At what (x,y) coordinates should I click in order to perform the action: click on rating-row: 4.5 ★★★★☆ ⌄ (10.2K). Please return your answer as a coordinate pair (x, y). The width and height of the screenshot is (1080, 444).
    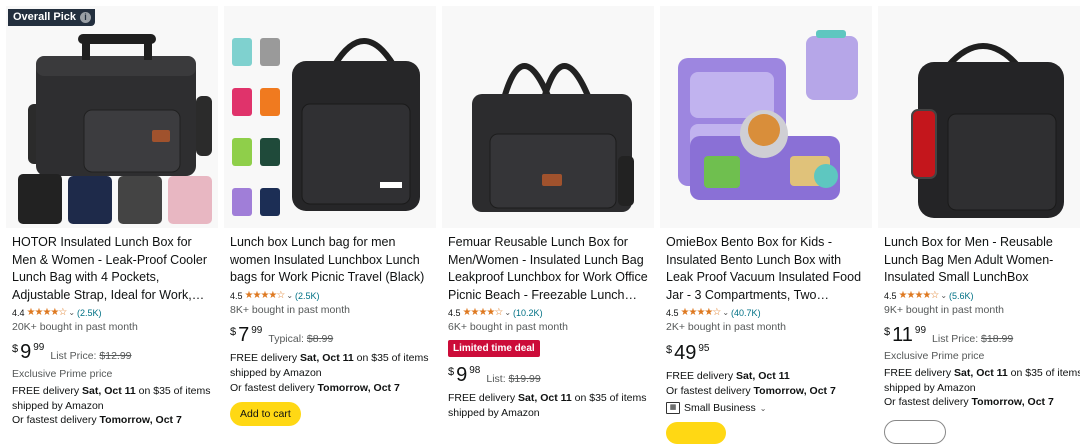
    Looking at the image, I should click on (495, 312).